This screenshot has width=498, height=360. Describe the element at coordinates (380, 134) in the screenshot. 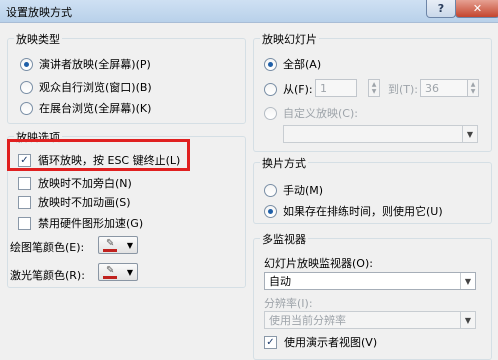

I see `custom-show-select: ▼` at that location.